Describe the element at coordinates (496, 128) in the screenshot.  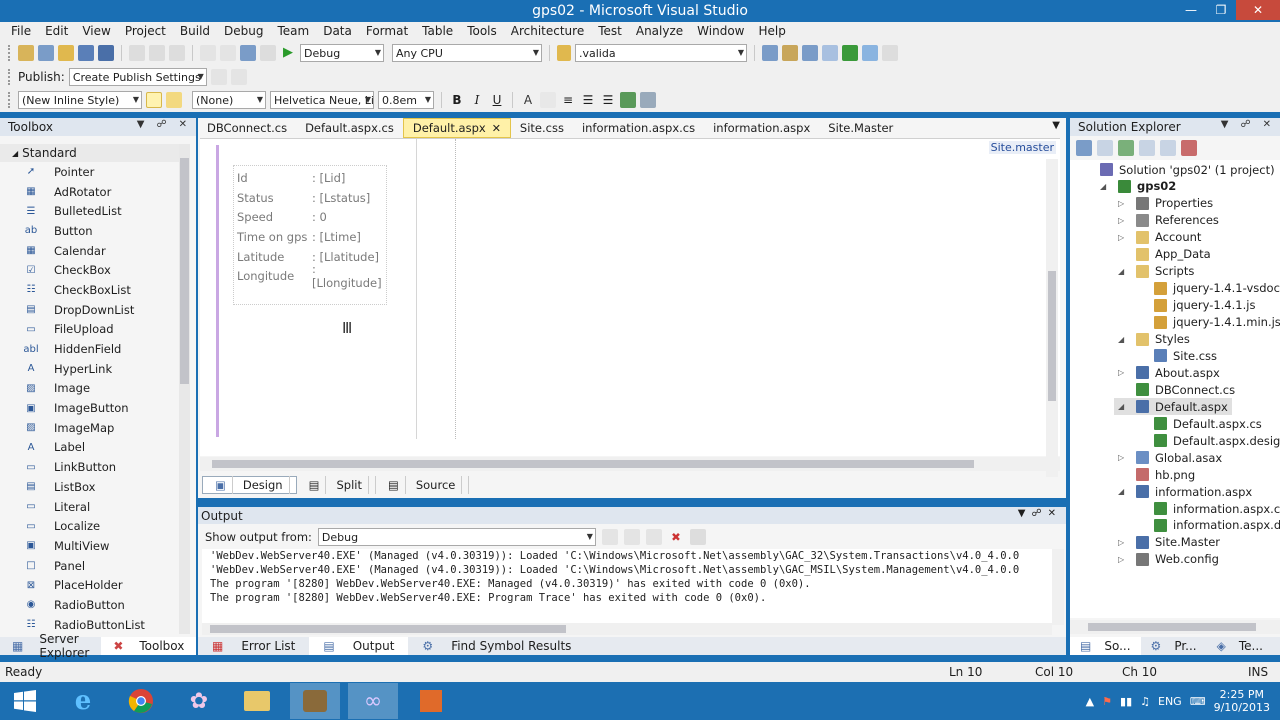
I see `close-tab-icon: ✕` at that location.